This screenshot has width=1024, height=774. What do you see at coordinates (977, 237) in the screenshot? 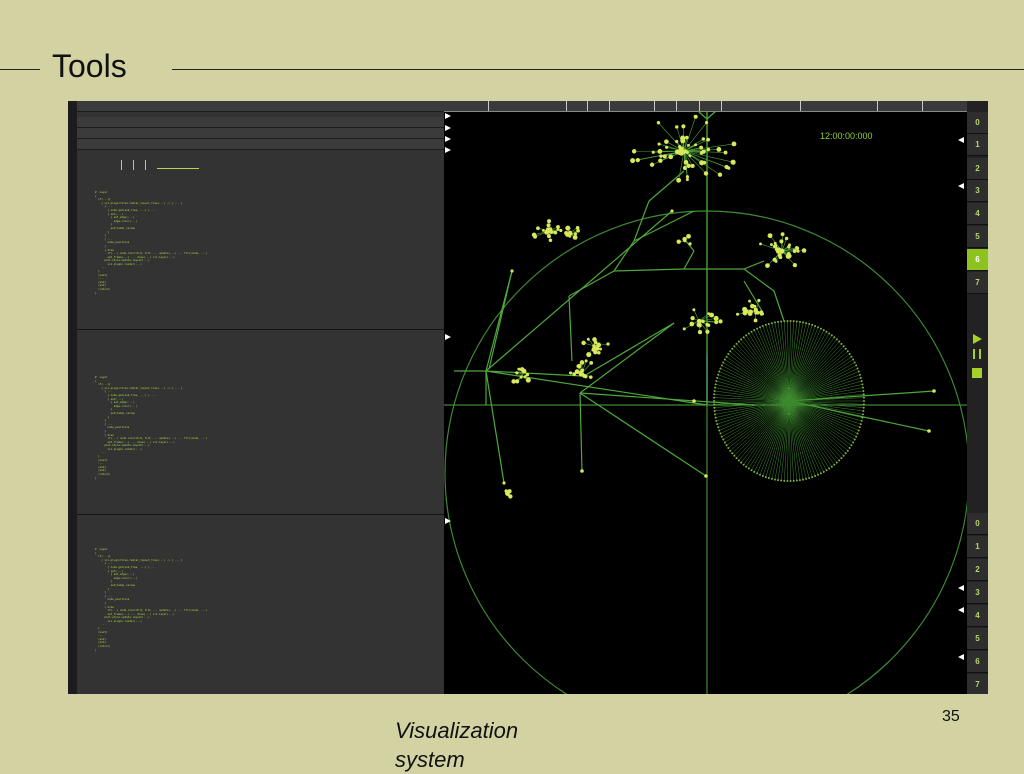
I see `level-button-top-5: 5` at bounding box center [977, 237].